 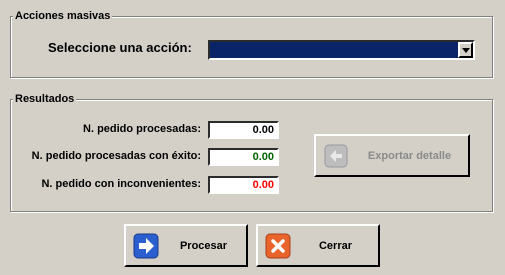 What do you see at coordinates (465, 50) in the screenshot?
I see `chevron-down-icon` at bounding box center [465, 50].